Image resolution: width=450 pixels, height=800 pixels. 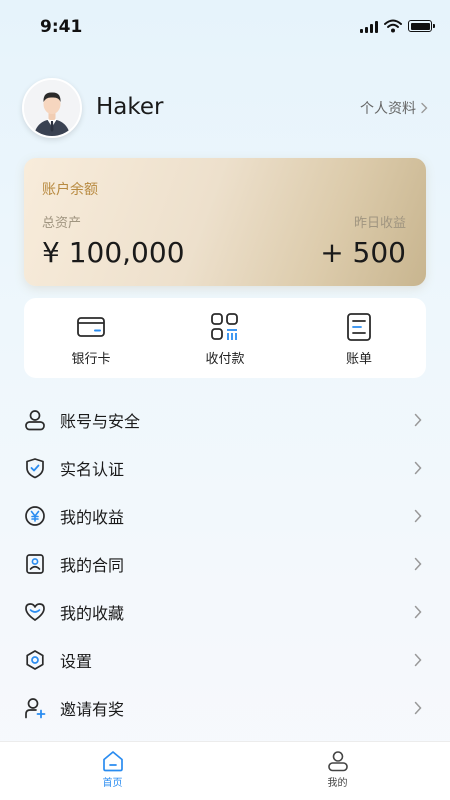 What do you see at coordinates (224, 326) in the screenshot?
I see `qr-code-icon` at bounding box center [224, 326].